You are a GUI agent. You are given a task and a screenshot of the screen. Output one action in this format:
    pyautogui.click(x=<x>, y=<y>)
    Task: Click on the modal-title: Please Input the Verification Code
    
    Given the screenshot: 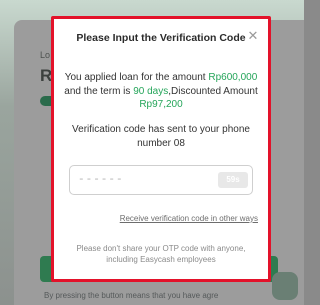 What is the action you would take?
    pyautogui.click(x=161, y=38)
    